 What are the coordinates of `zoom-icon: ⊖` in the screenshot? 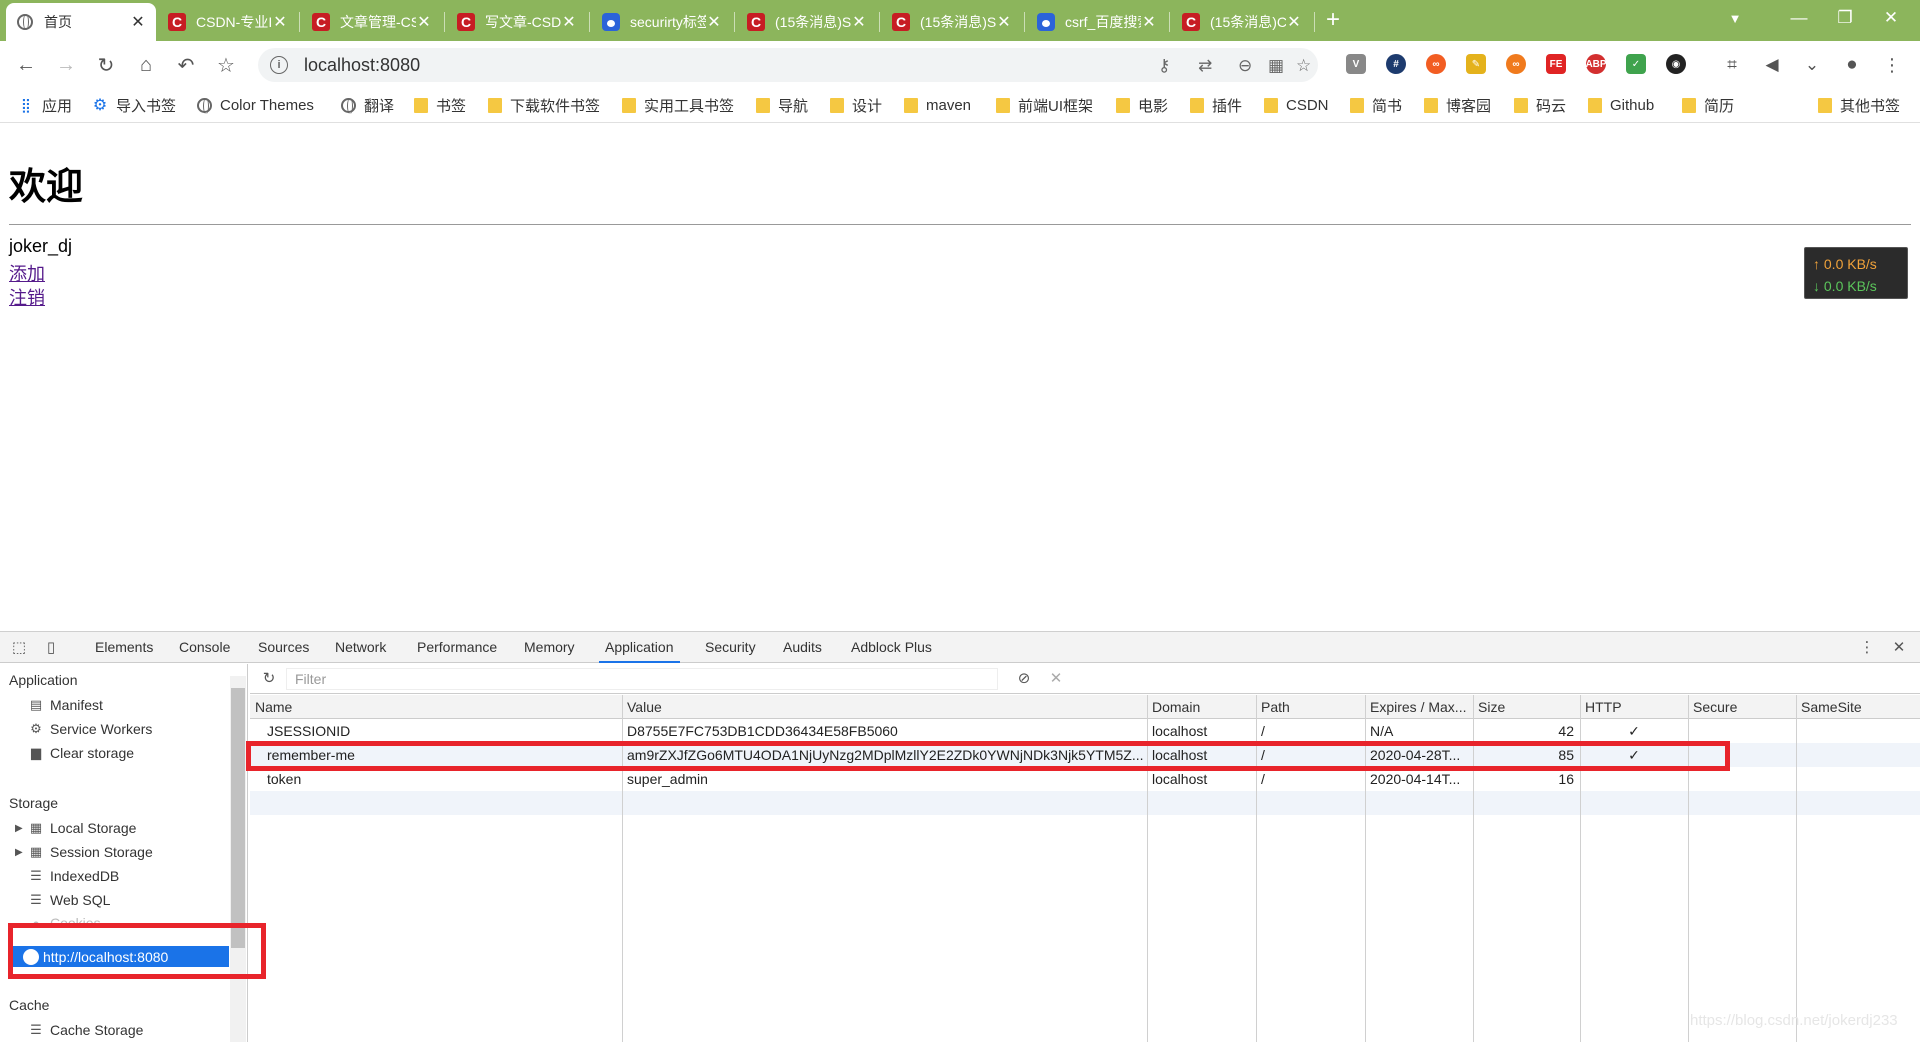 It's located at (1245, 66).